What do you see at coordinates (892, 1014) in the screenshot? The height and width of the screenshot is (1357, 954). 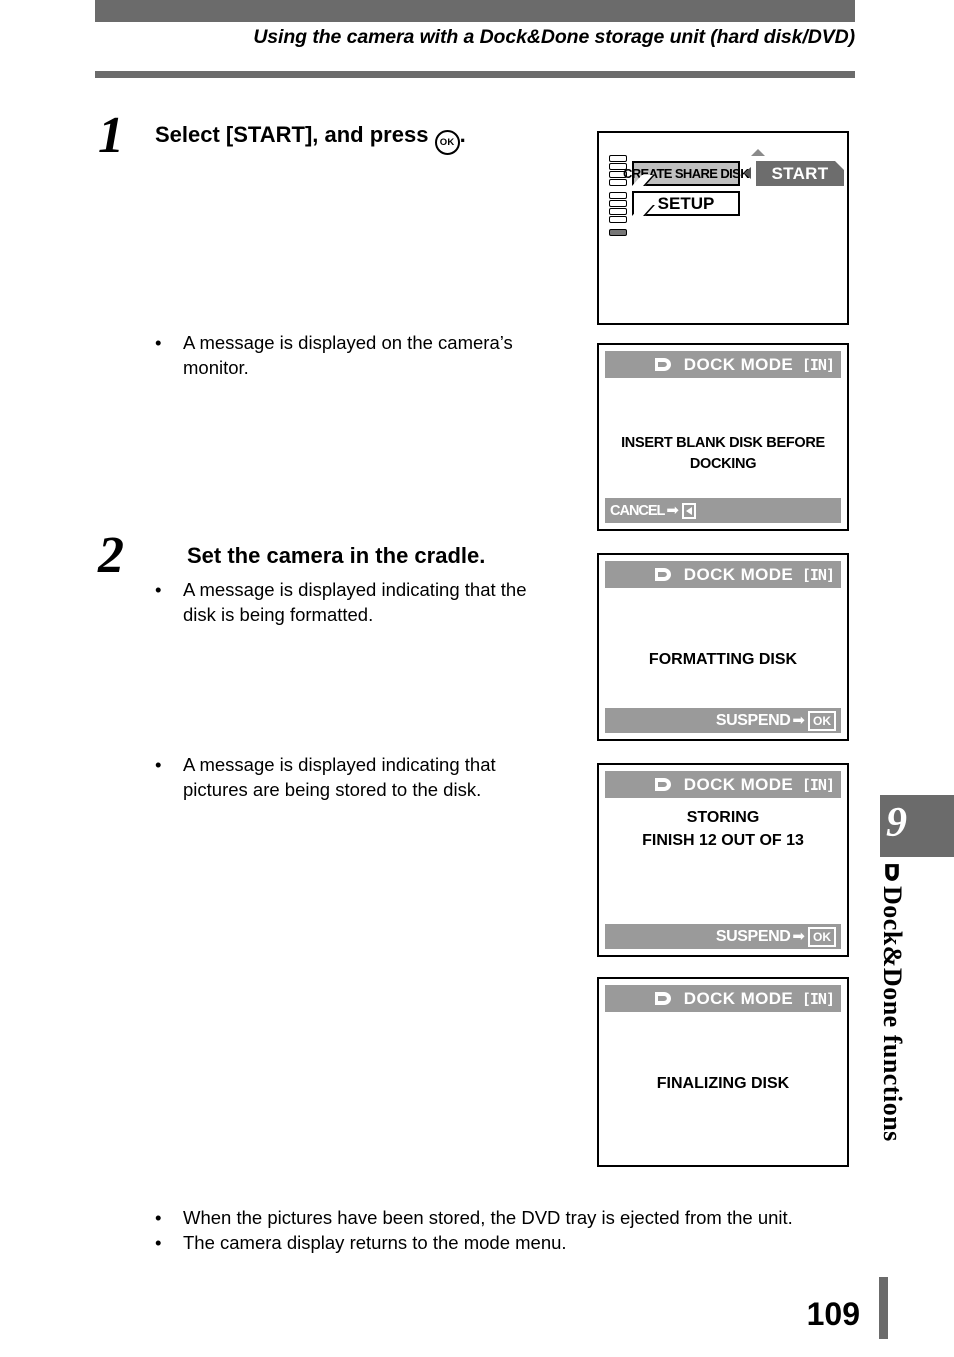 I see `chapter-label-text: Dock&Done functions` at bounding box center [892, 1014].